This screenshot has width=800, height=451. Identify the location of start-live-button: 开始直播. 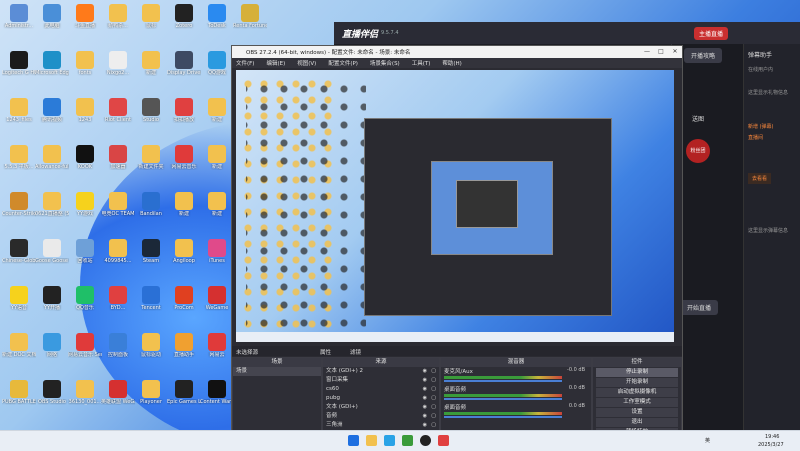
(699, 307).